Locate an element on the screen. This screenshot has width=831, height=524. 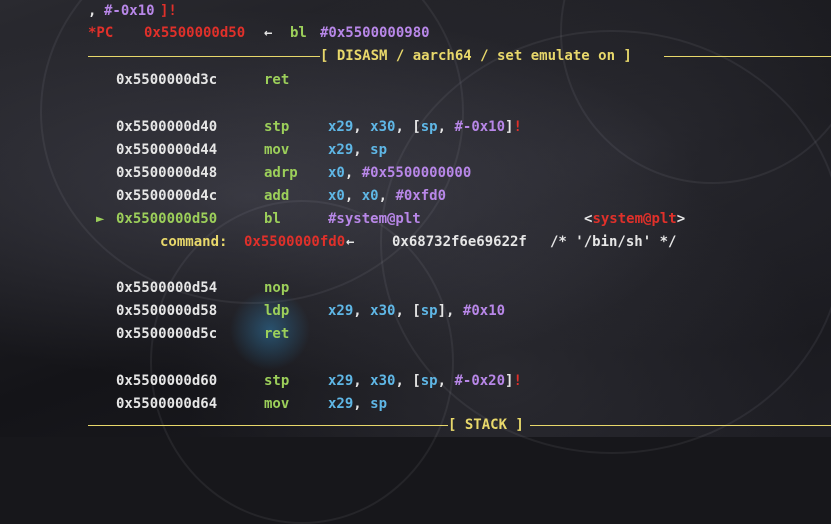
current-instruction-pointer-icon: ► is located at coordinates (100, 219).